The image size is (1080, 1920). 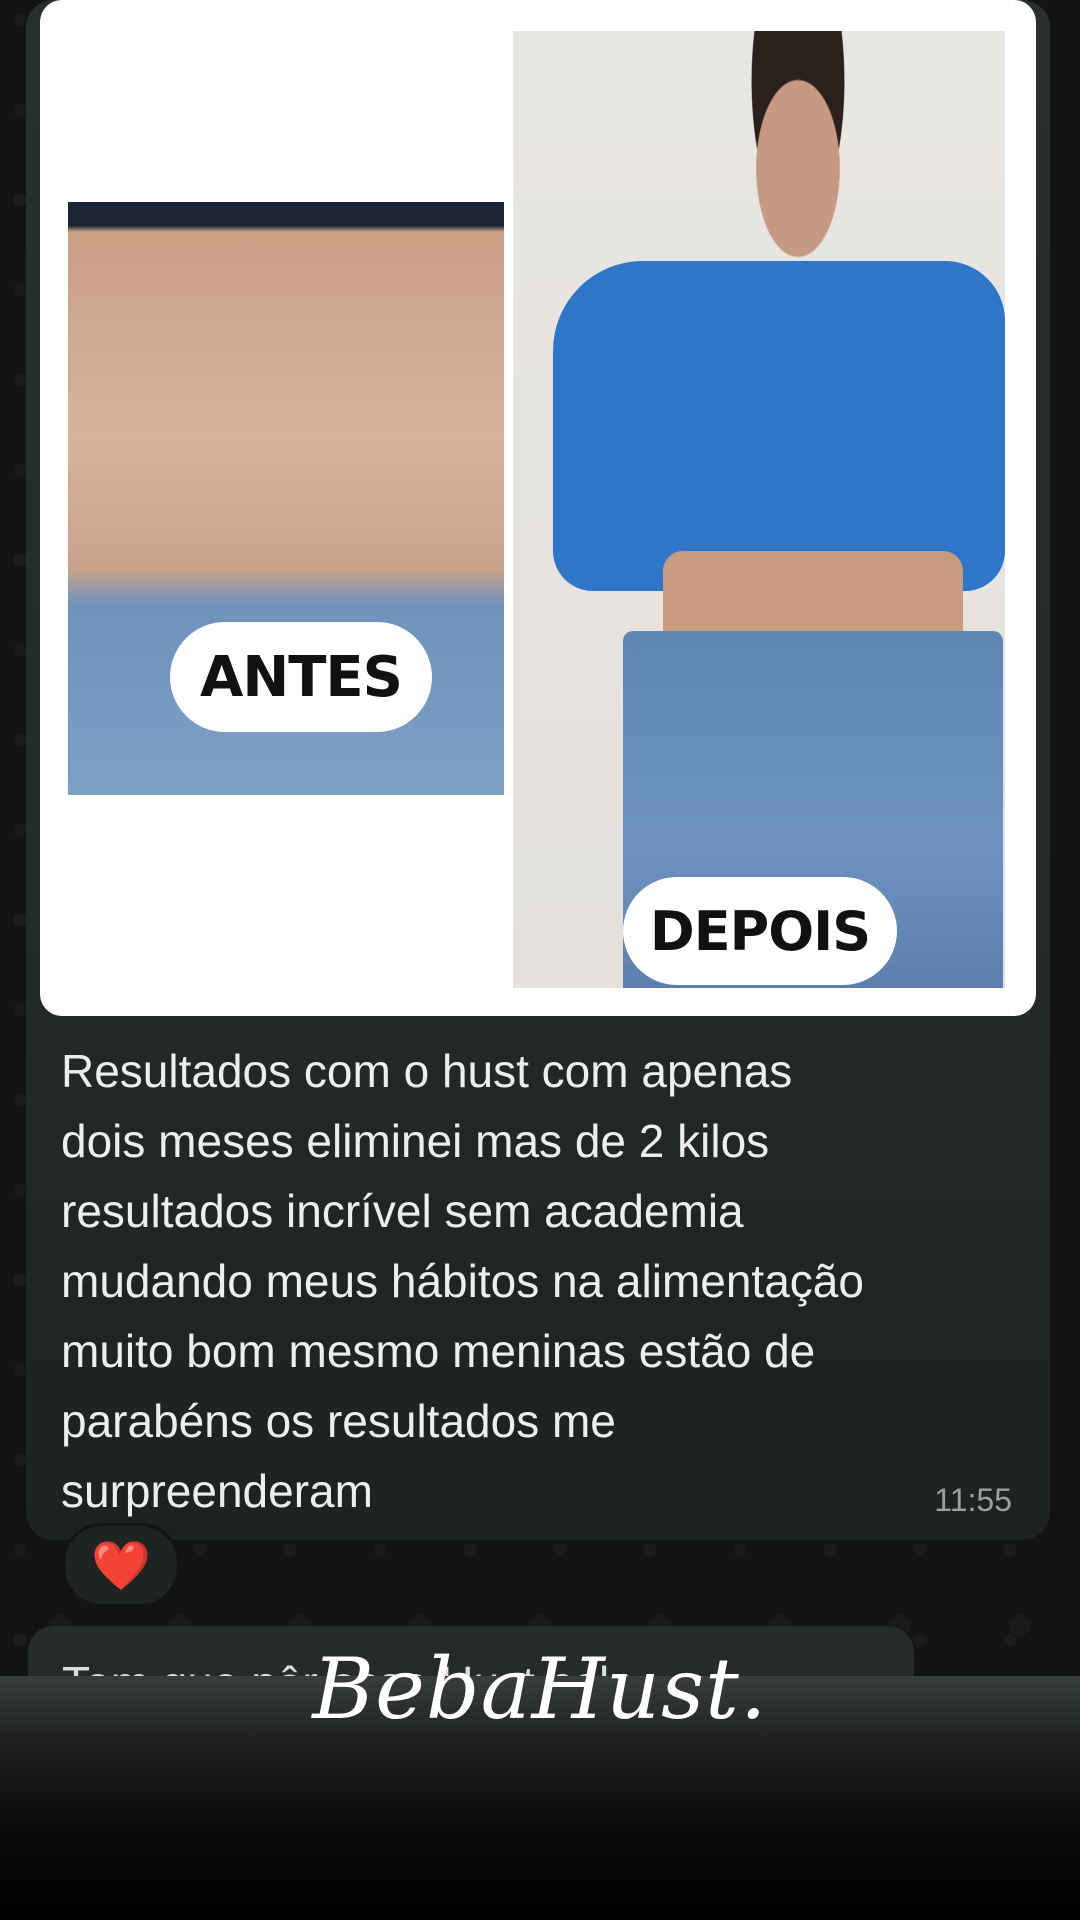 I want to click on after-photo-head, so click(x=798, y=156).